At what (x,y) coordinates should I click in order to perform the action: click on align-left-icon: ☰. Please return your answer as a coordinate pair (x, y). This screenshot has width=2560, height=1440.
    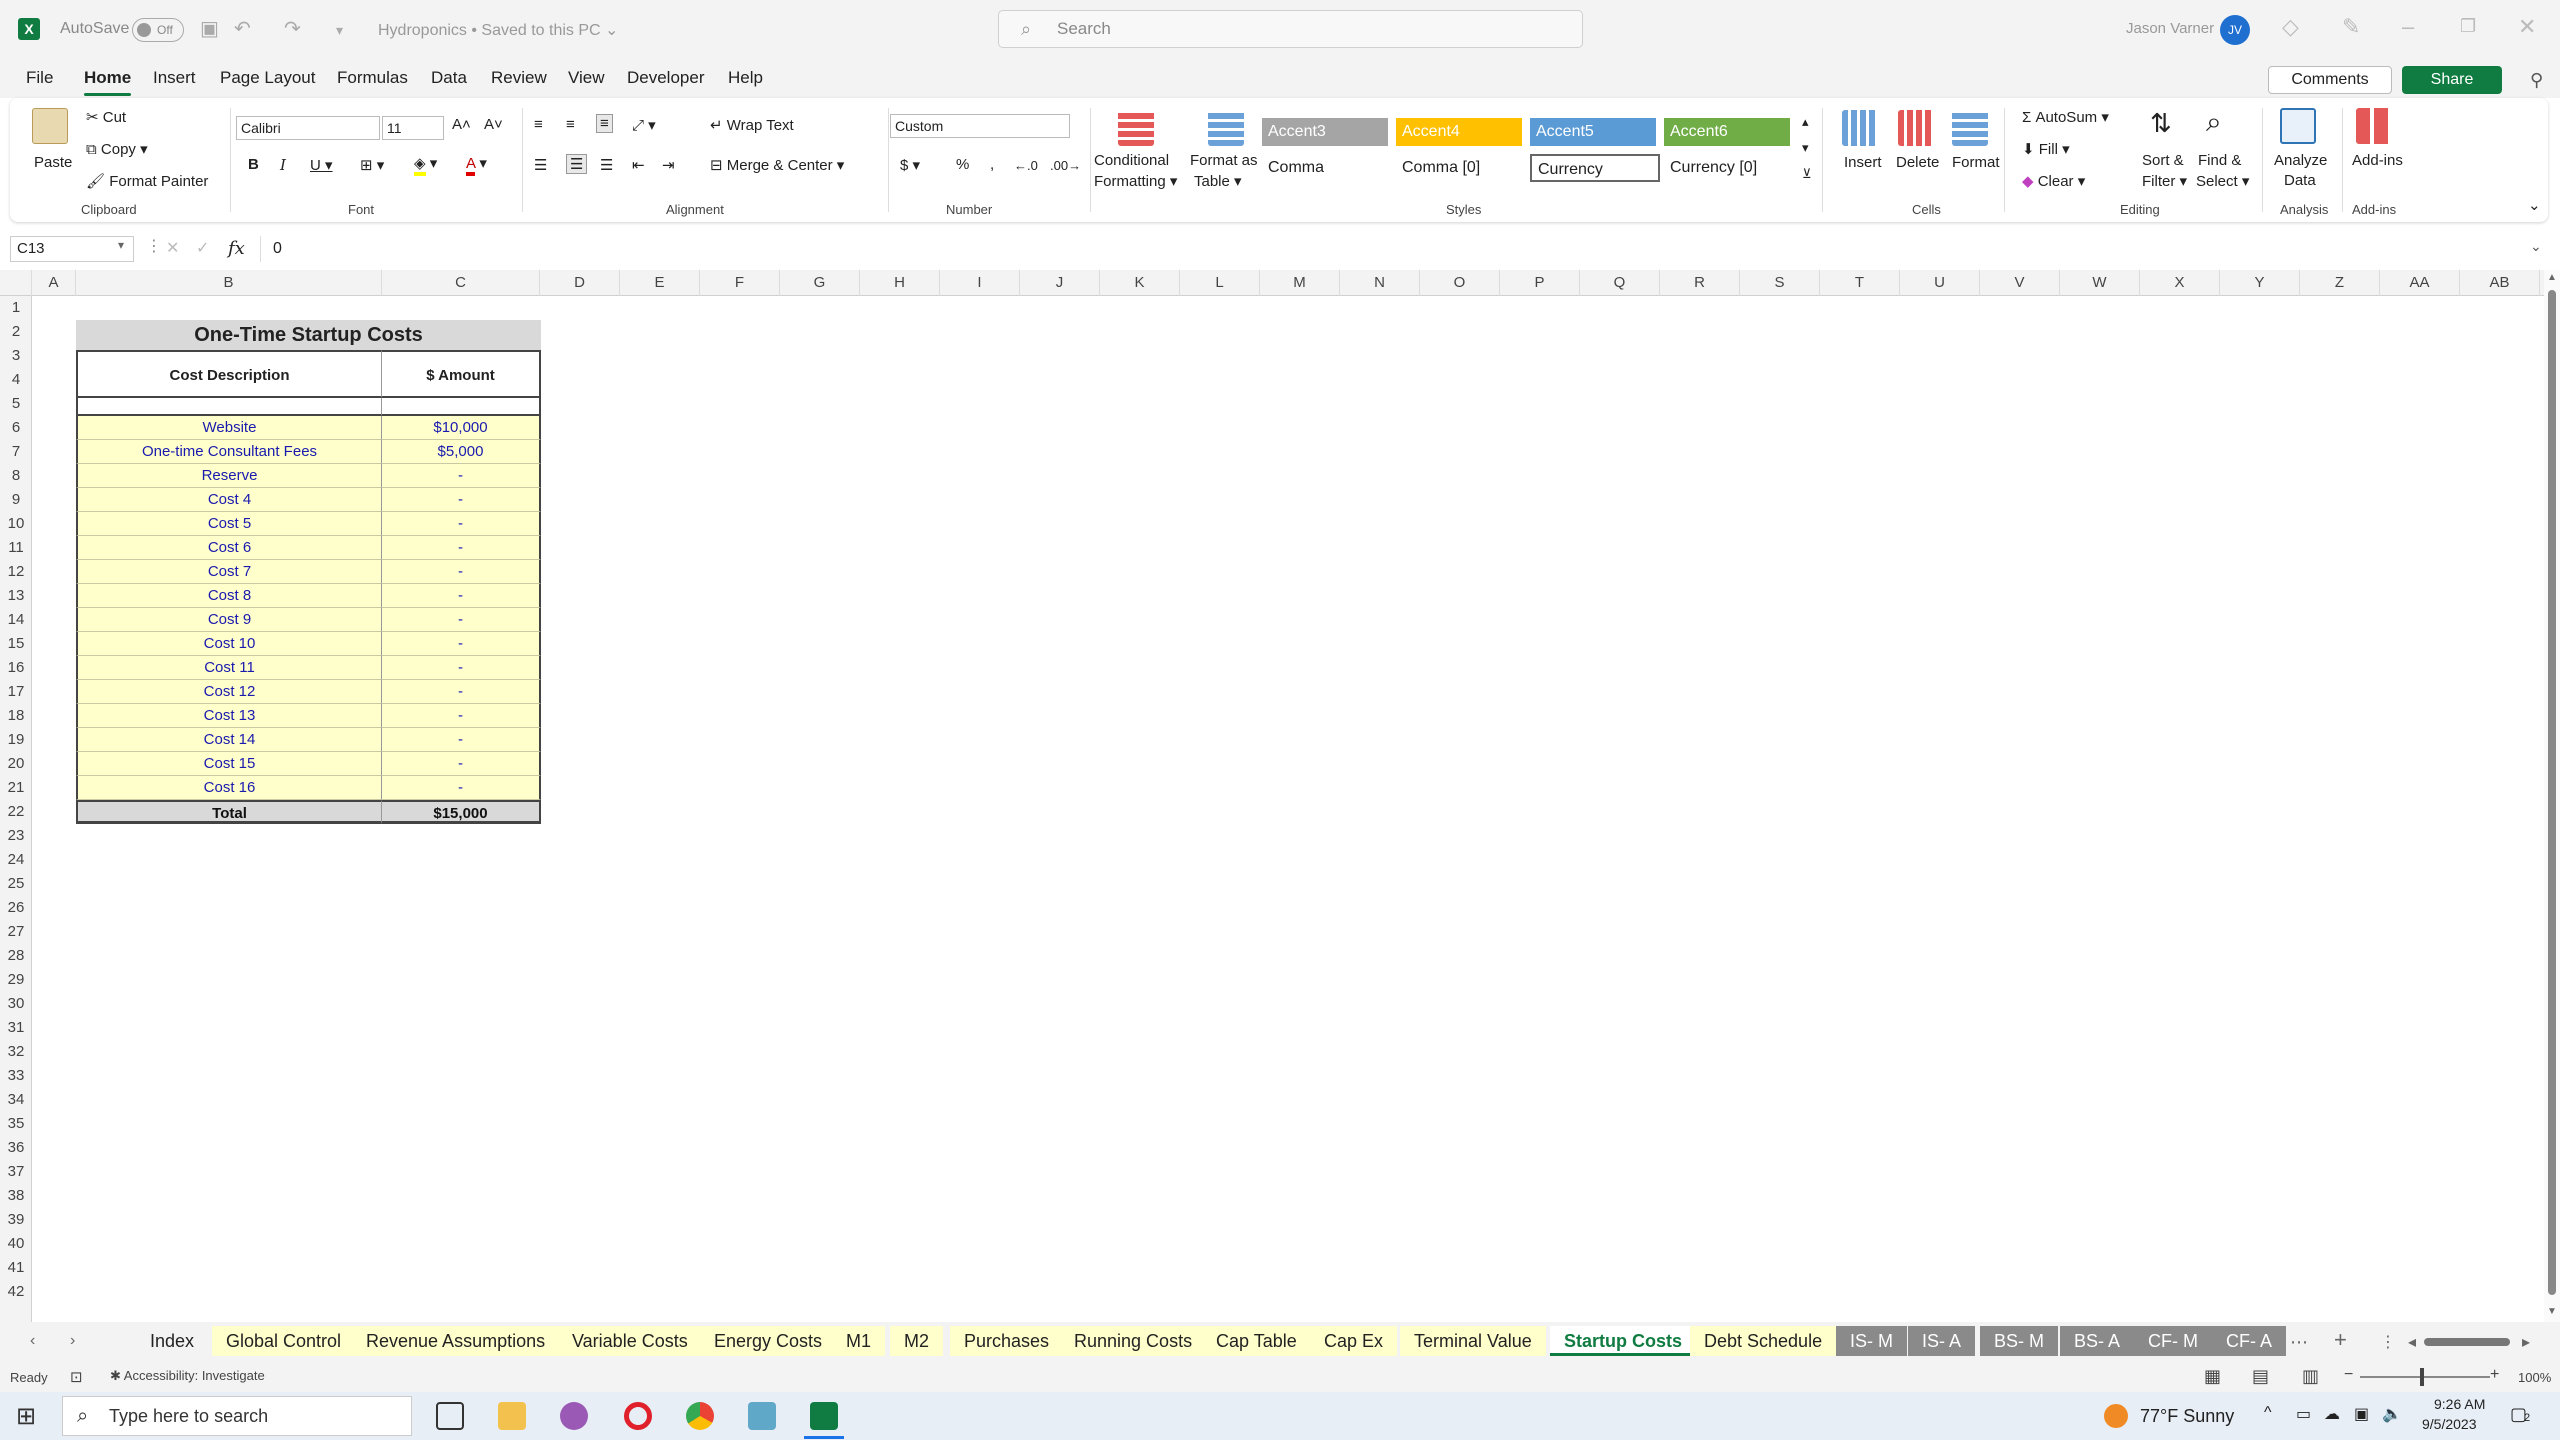
    Looking at the image, I should click on (540, 165).